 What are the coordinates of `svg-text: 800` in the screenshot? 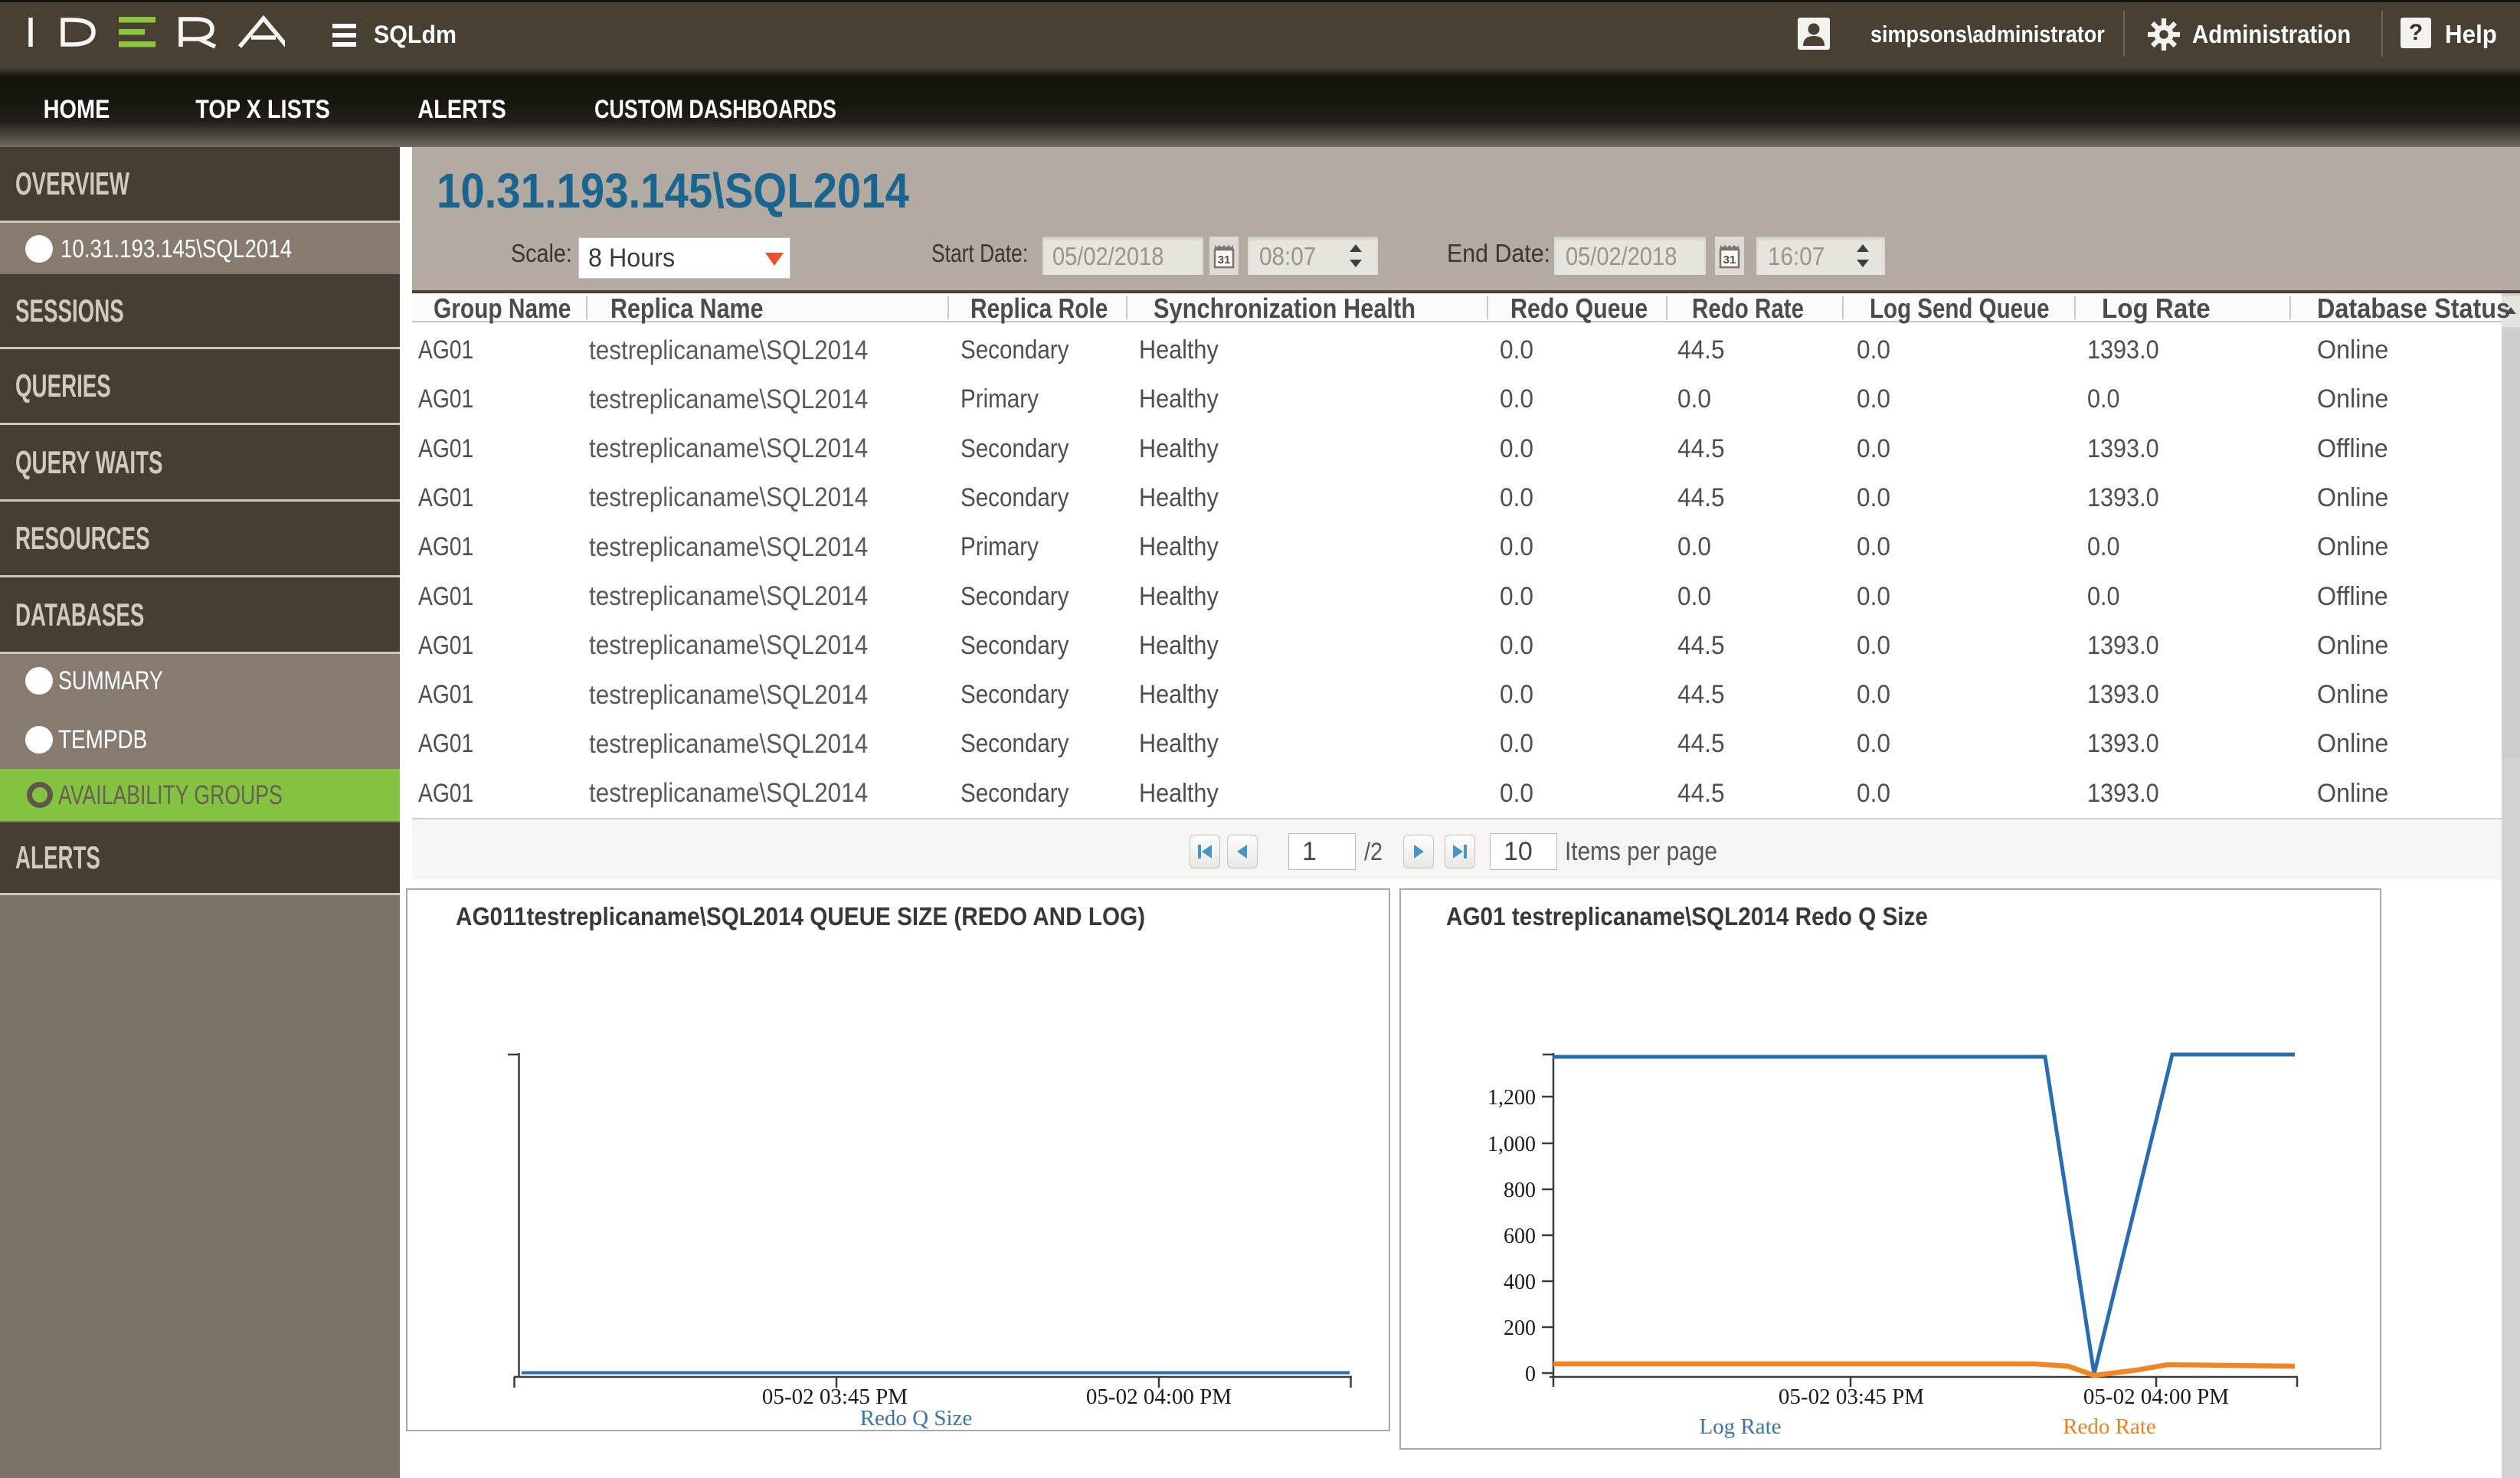 It's located at (1520, 1190).